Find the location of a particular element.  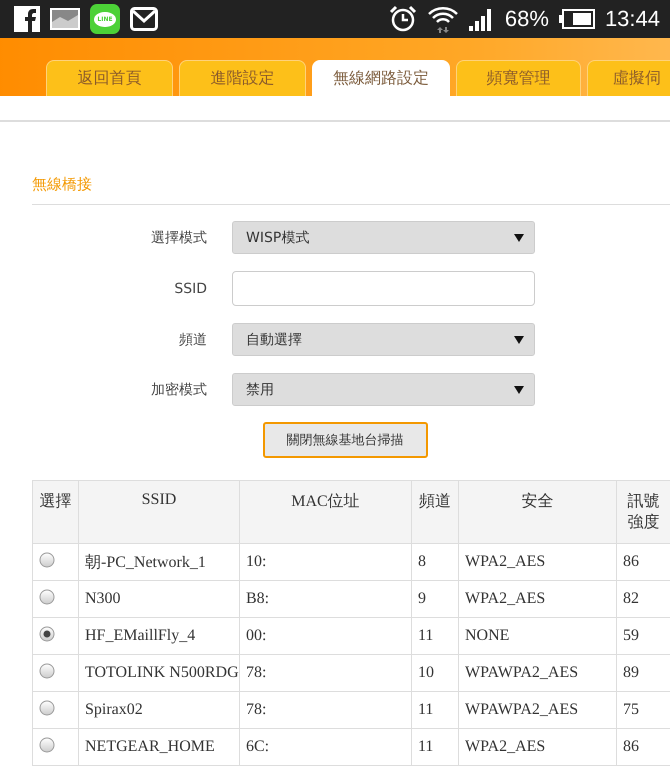

field-label: 加密模式 is located at coordinates (178, 389).